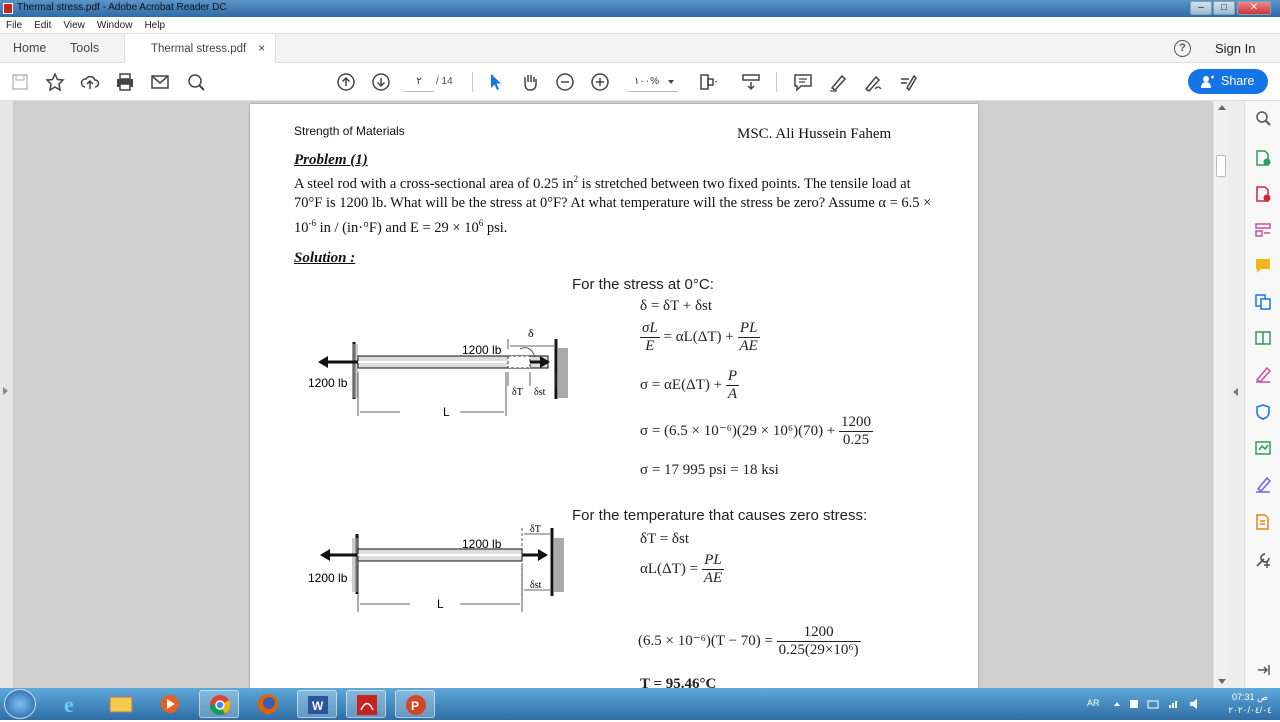  Describe the element at coordinates (5, 391) in the screenshot. I see `expand-right-icon` at that location.